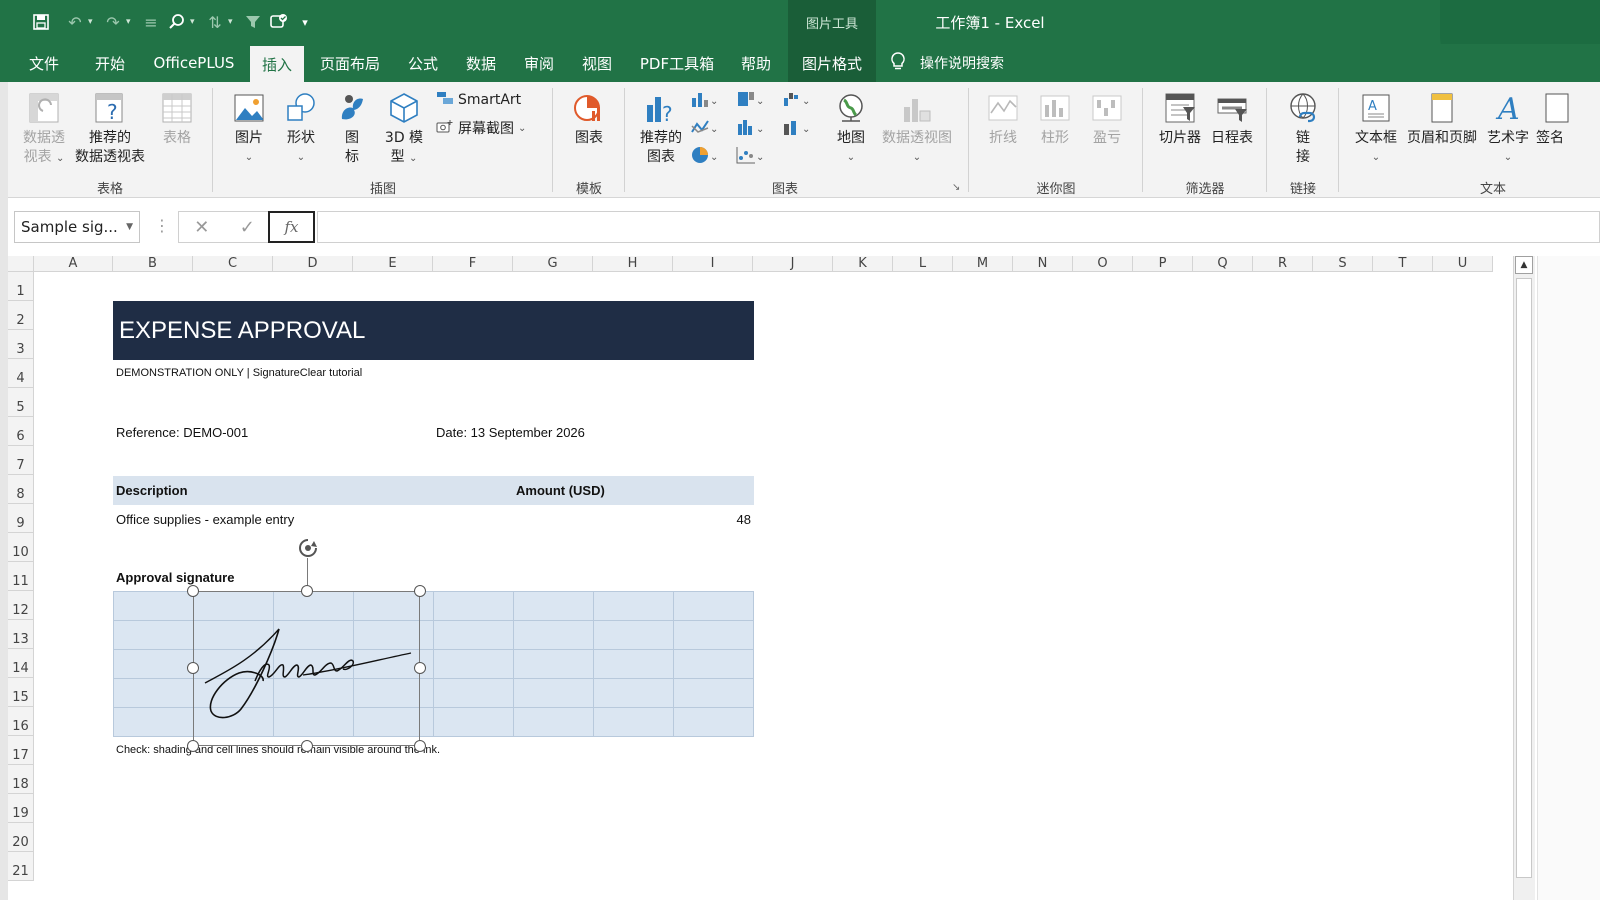 The height and width of the screenshot is (900, 1600). Describe the element at coordinates (175, 577) in the screenshot. I see `approval-signature-label: Approval signature` at that location.